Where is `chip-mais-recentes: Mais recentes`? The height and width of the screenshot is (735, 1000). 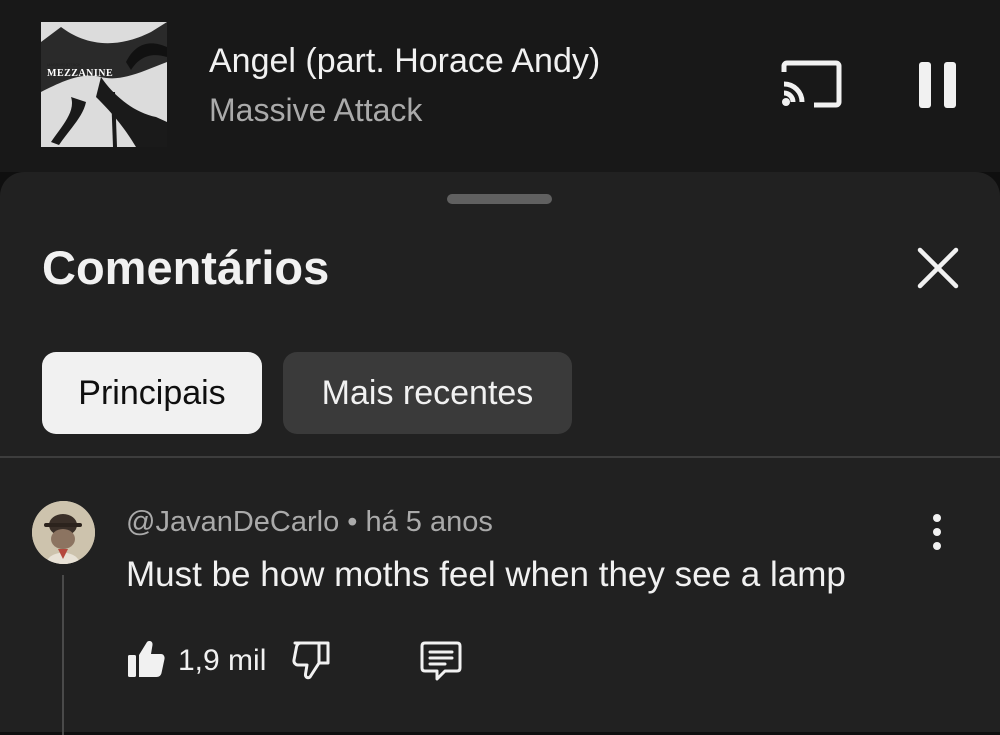 chip-mais-recentes: Mais recentes is located at coordinates (427, 393).